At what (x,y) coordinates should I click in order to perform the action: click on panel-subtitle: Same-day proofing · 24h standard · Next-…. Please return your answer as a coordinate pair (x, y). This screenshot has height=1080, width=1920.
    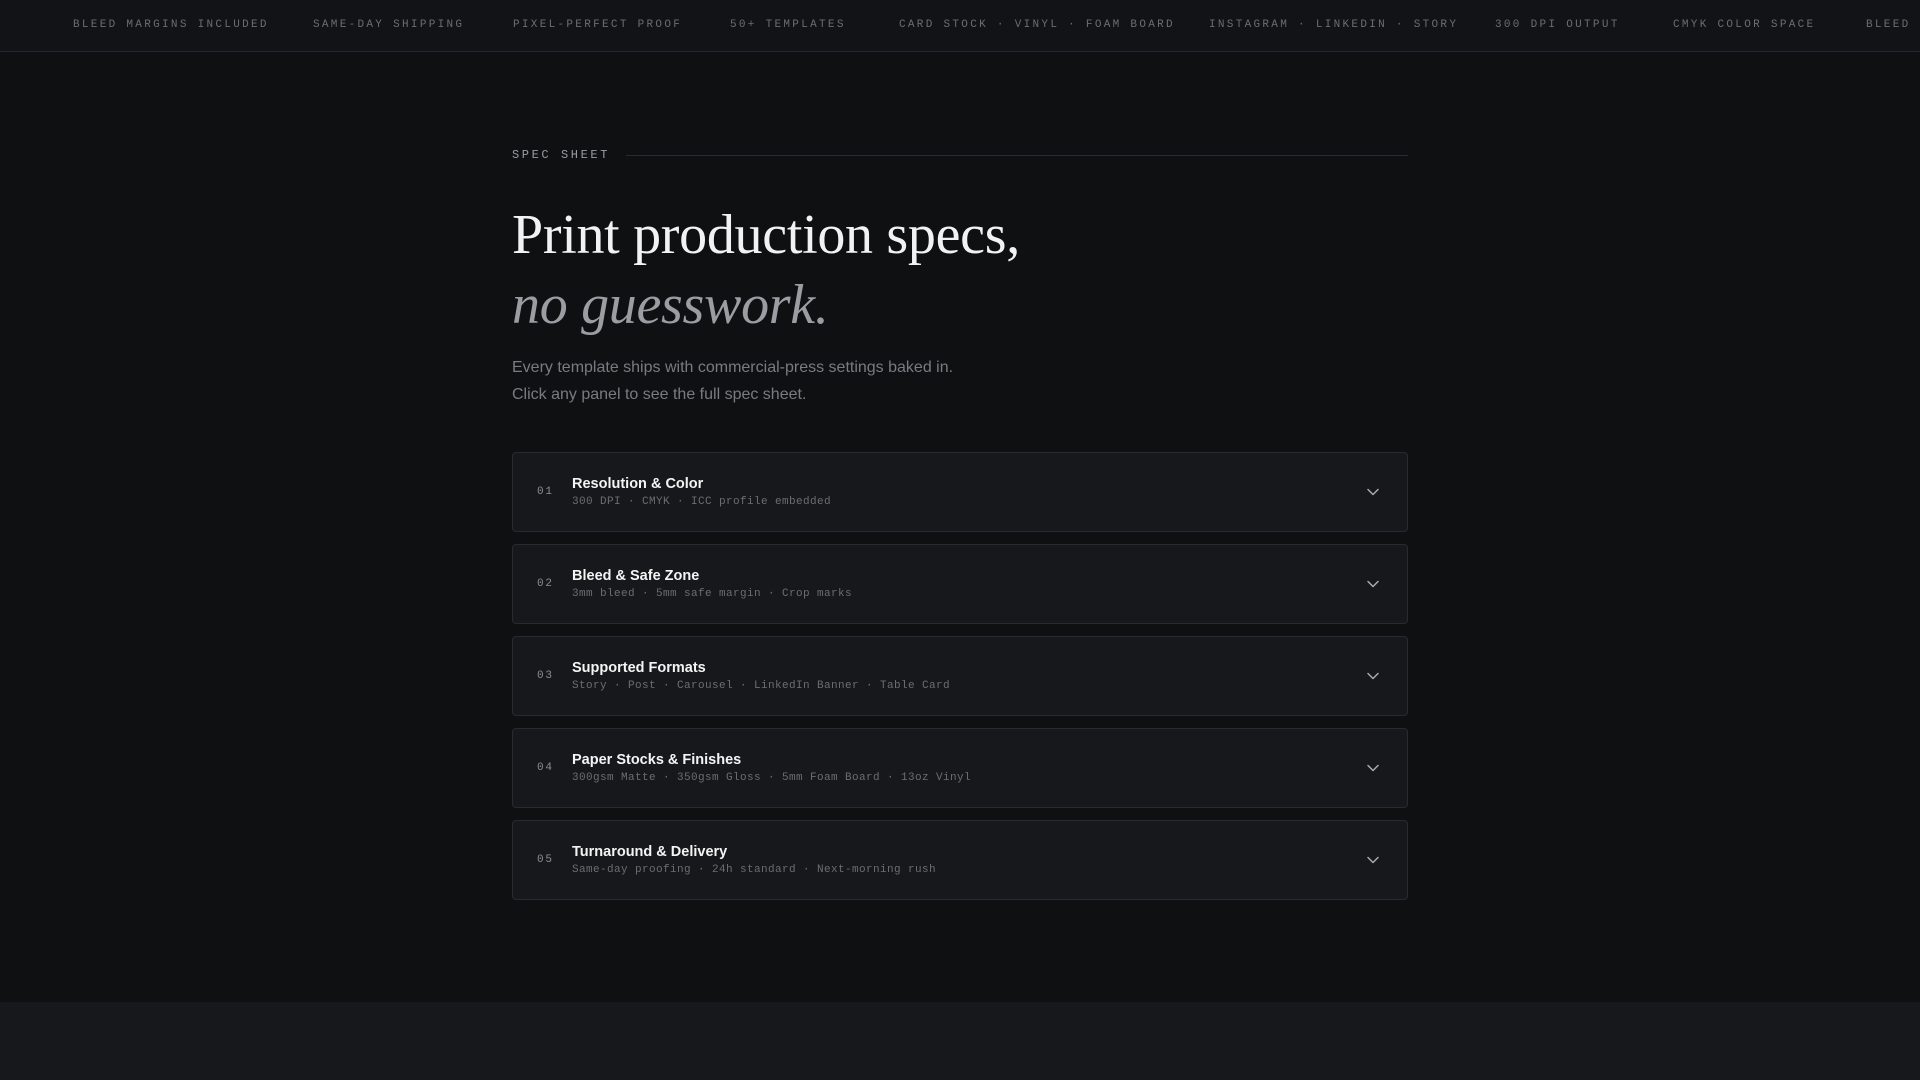
    Looking at the image, I should click on (754, 870).